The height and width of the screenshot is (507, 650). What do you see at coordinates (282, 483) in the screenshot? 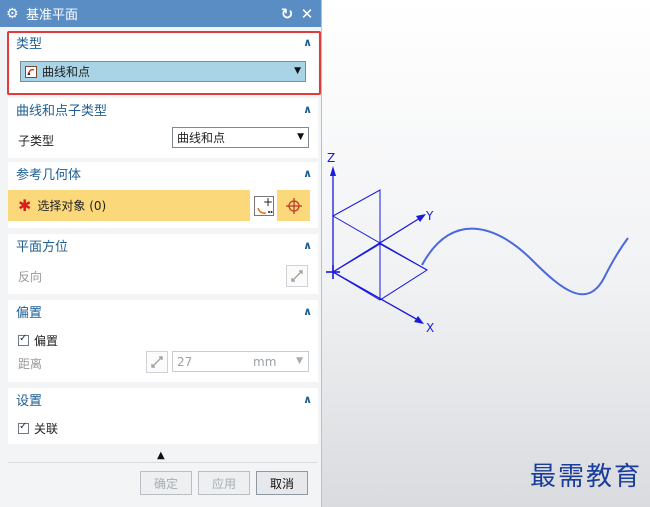
I see `cancel-button: 取消` at bounding box center [282, 483].